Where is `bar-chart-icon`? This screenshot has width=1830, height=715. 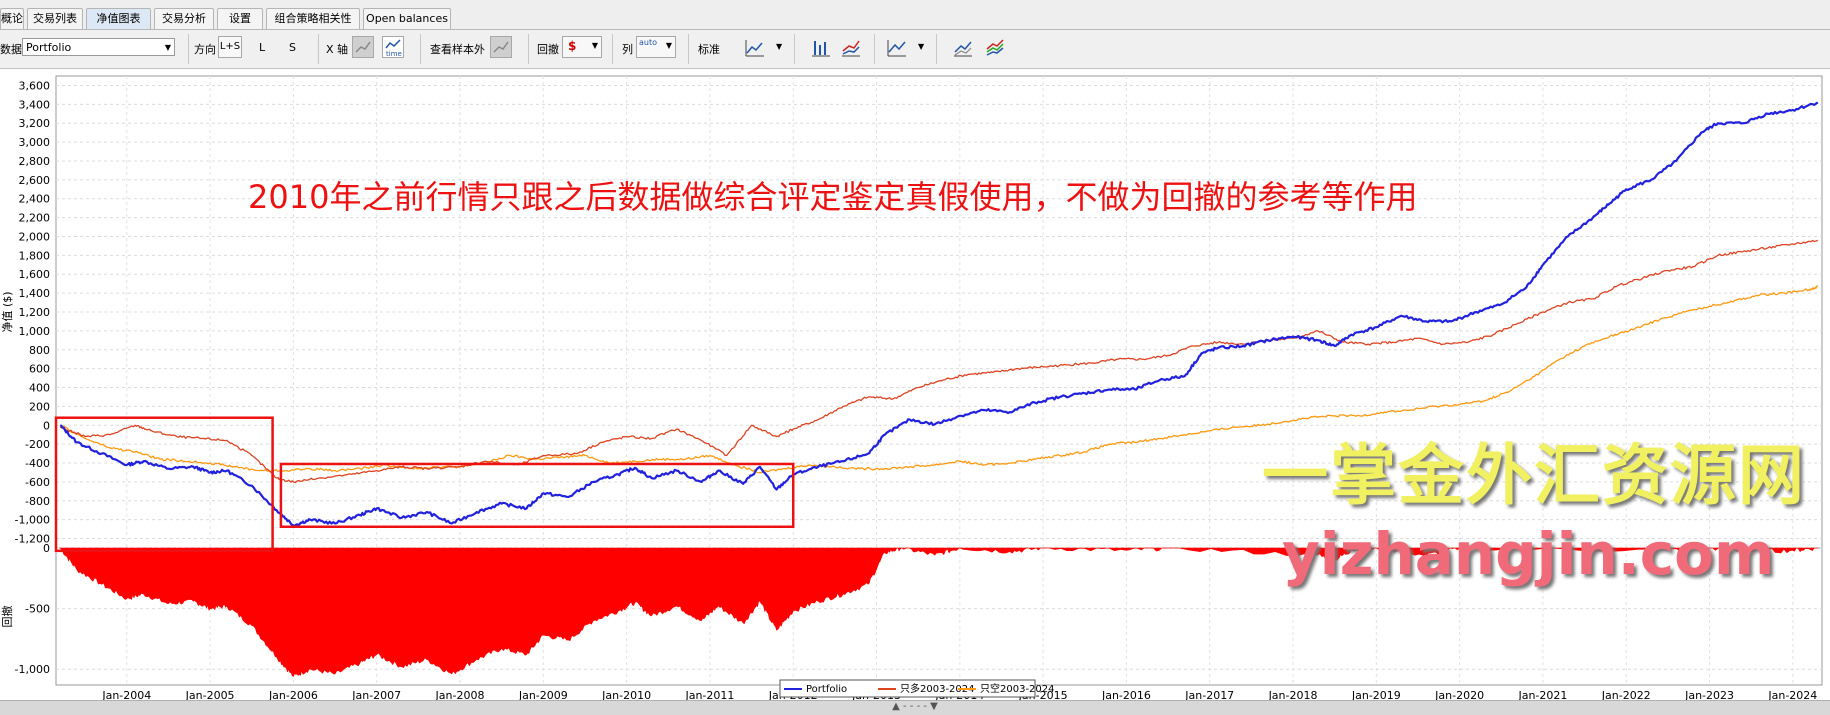
bar-chart-icon is located at coordinates (821, 49).